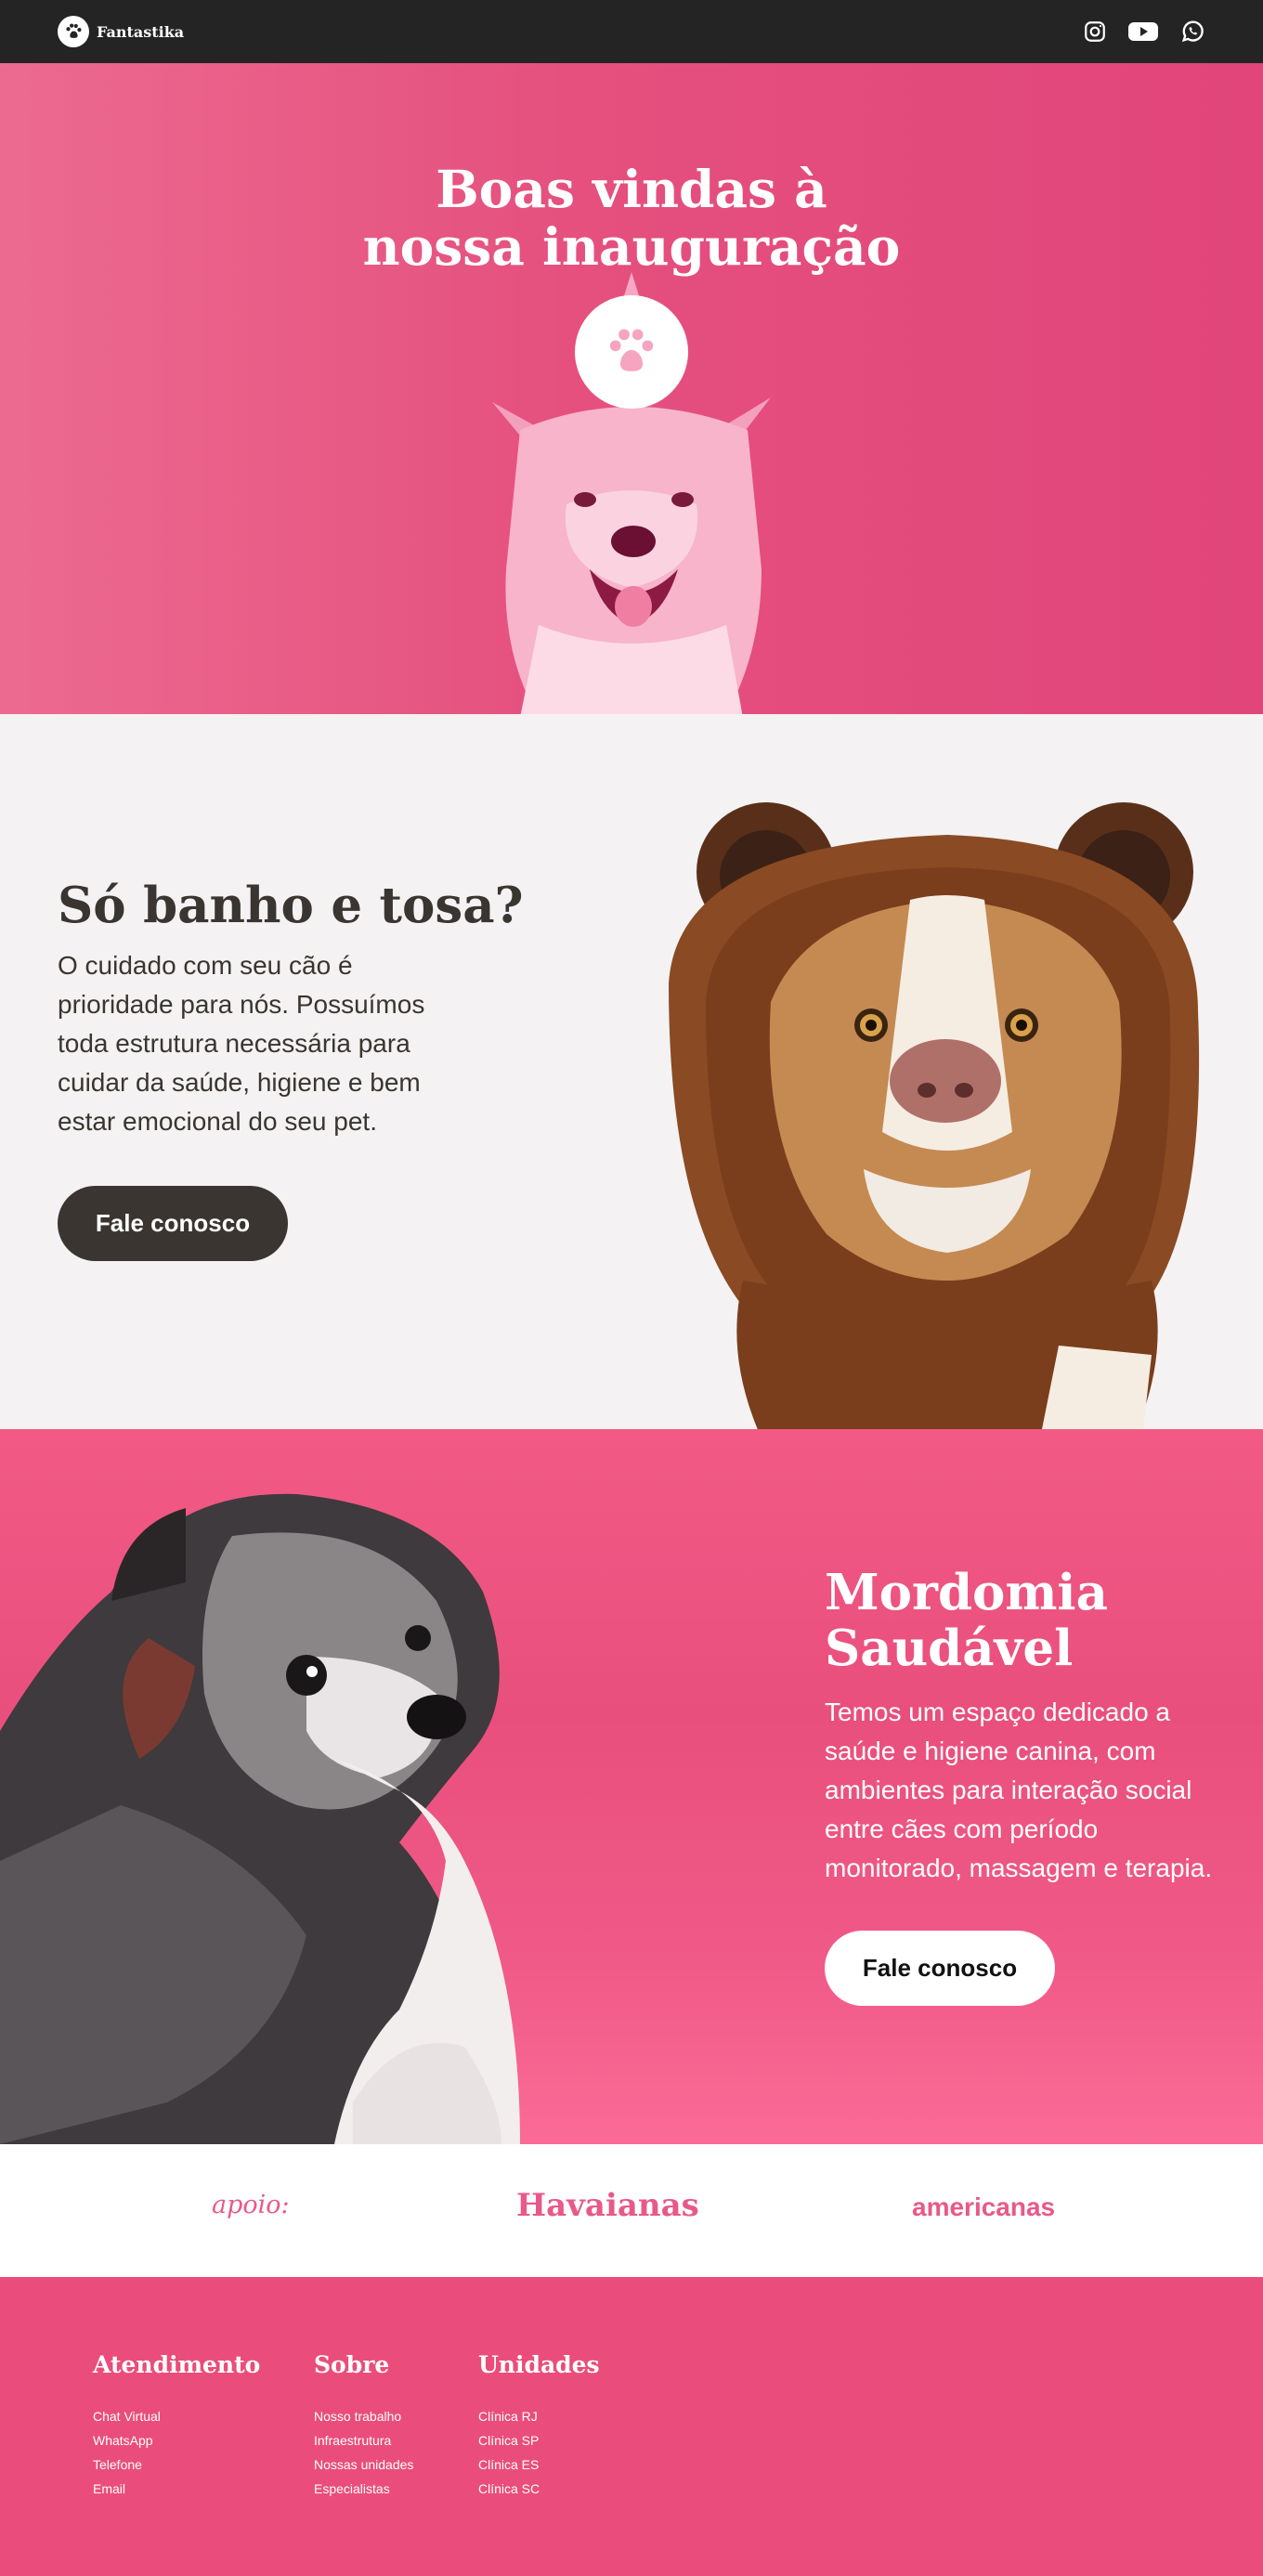 This screenshot has height=2576, width=1263. I want to click on hero-title-line1: Boas vindas à, so click(631, 189).